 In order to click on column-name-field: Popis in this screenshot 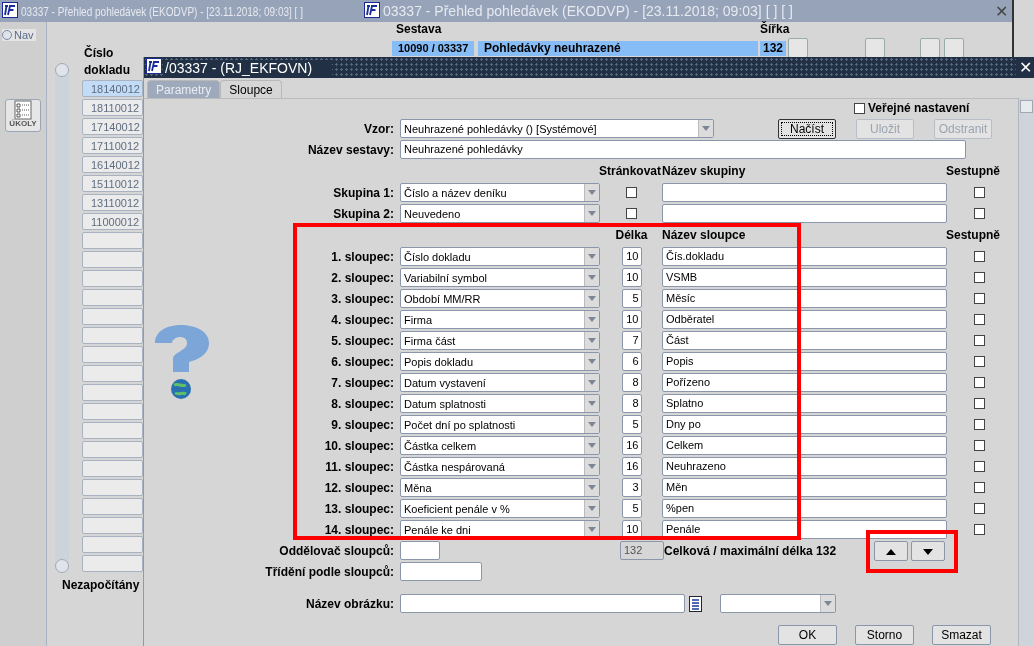, I will do `click(804, 361)`.